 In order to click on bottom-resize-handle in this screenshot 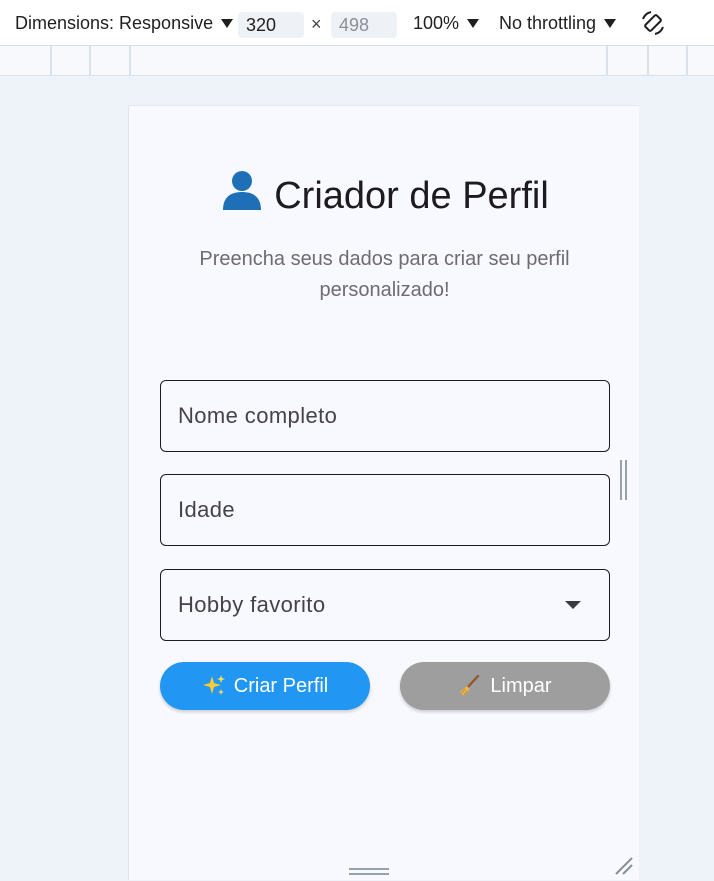, I will do `click(369, 872)`.